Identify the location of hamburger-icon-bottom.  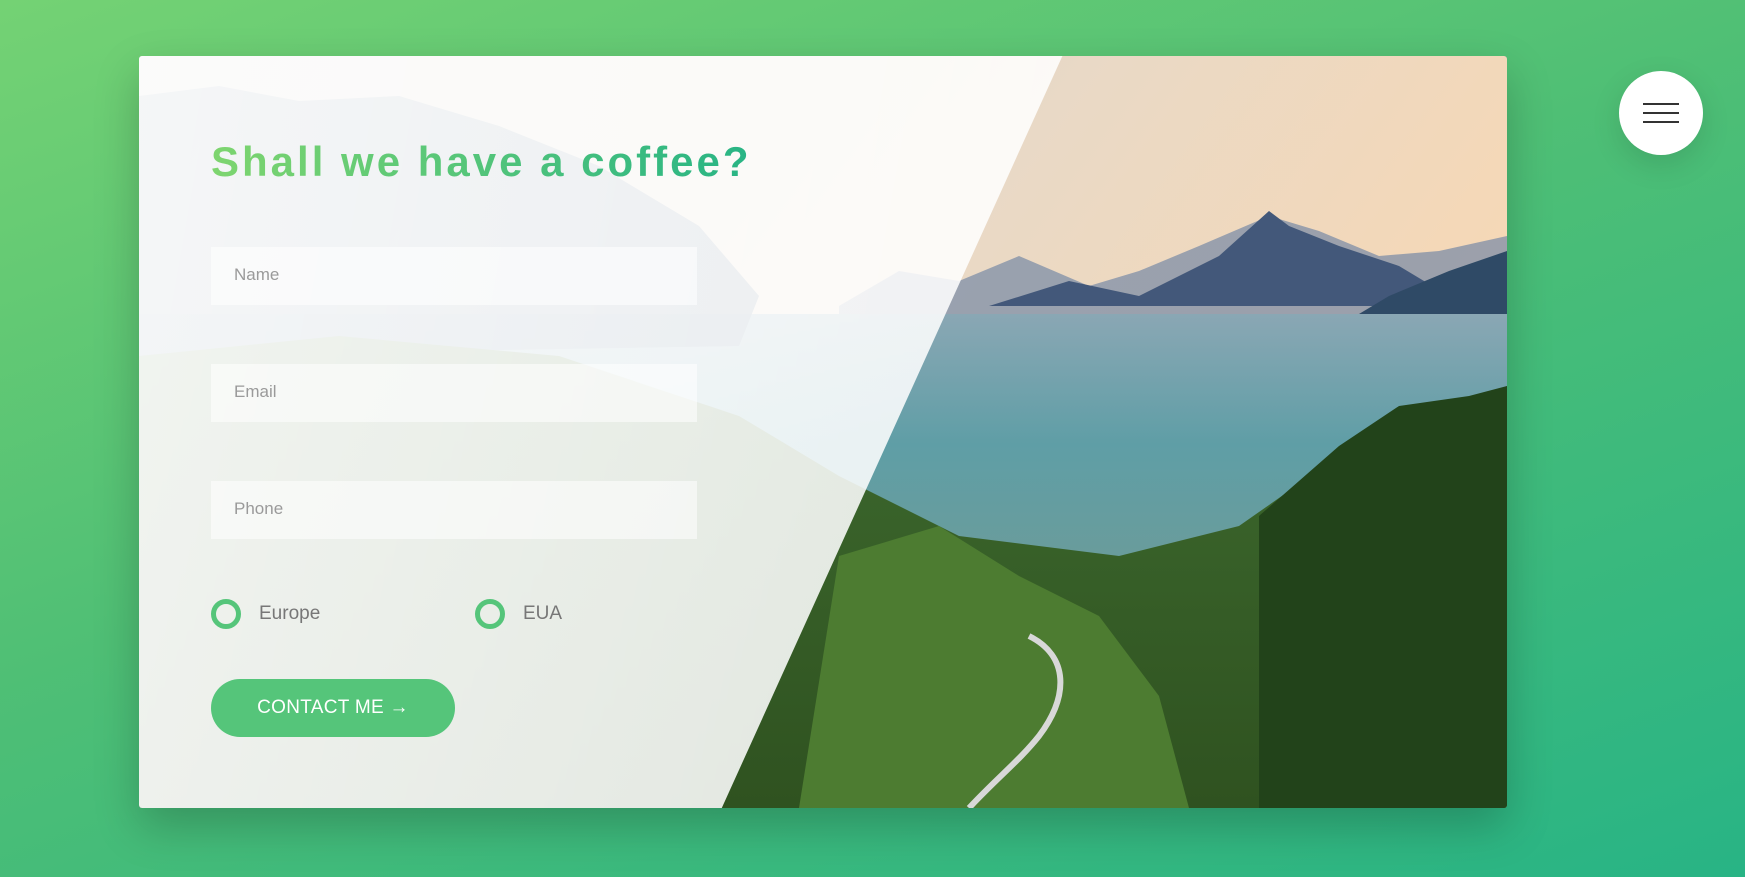
(1661, 122).